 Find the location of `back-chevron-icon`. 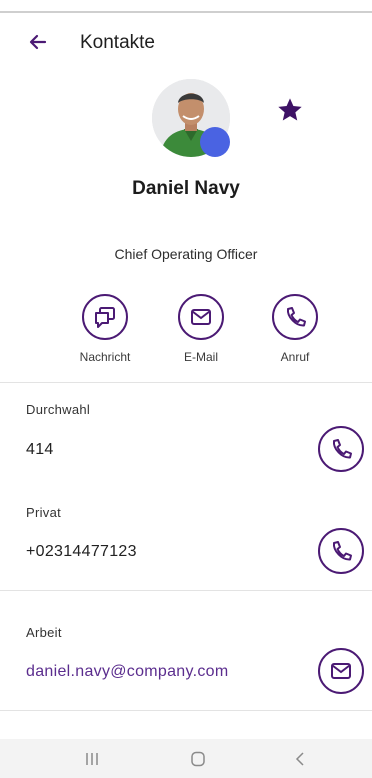

back-chevron-icon is located at coordinates (299, 759).